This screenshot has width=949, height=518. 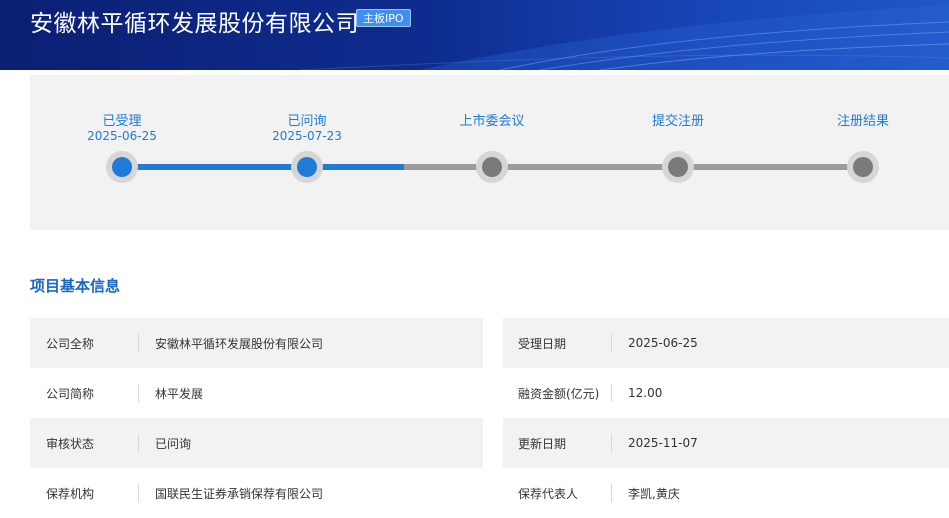 I want to click on info-label: 受理日期, so click(x=542, y=343).